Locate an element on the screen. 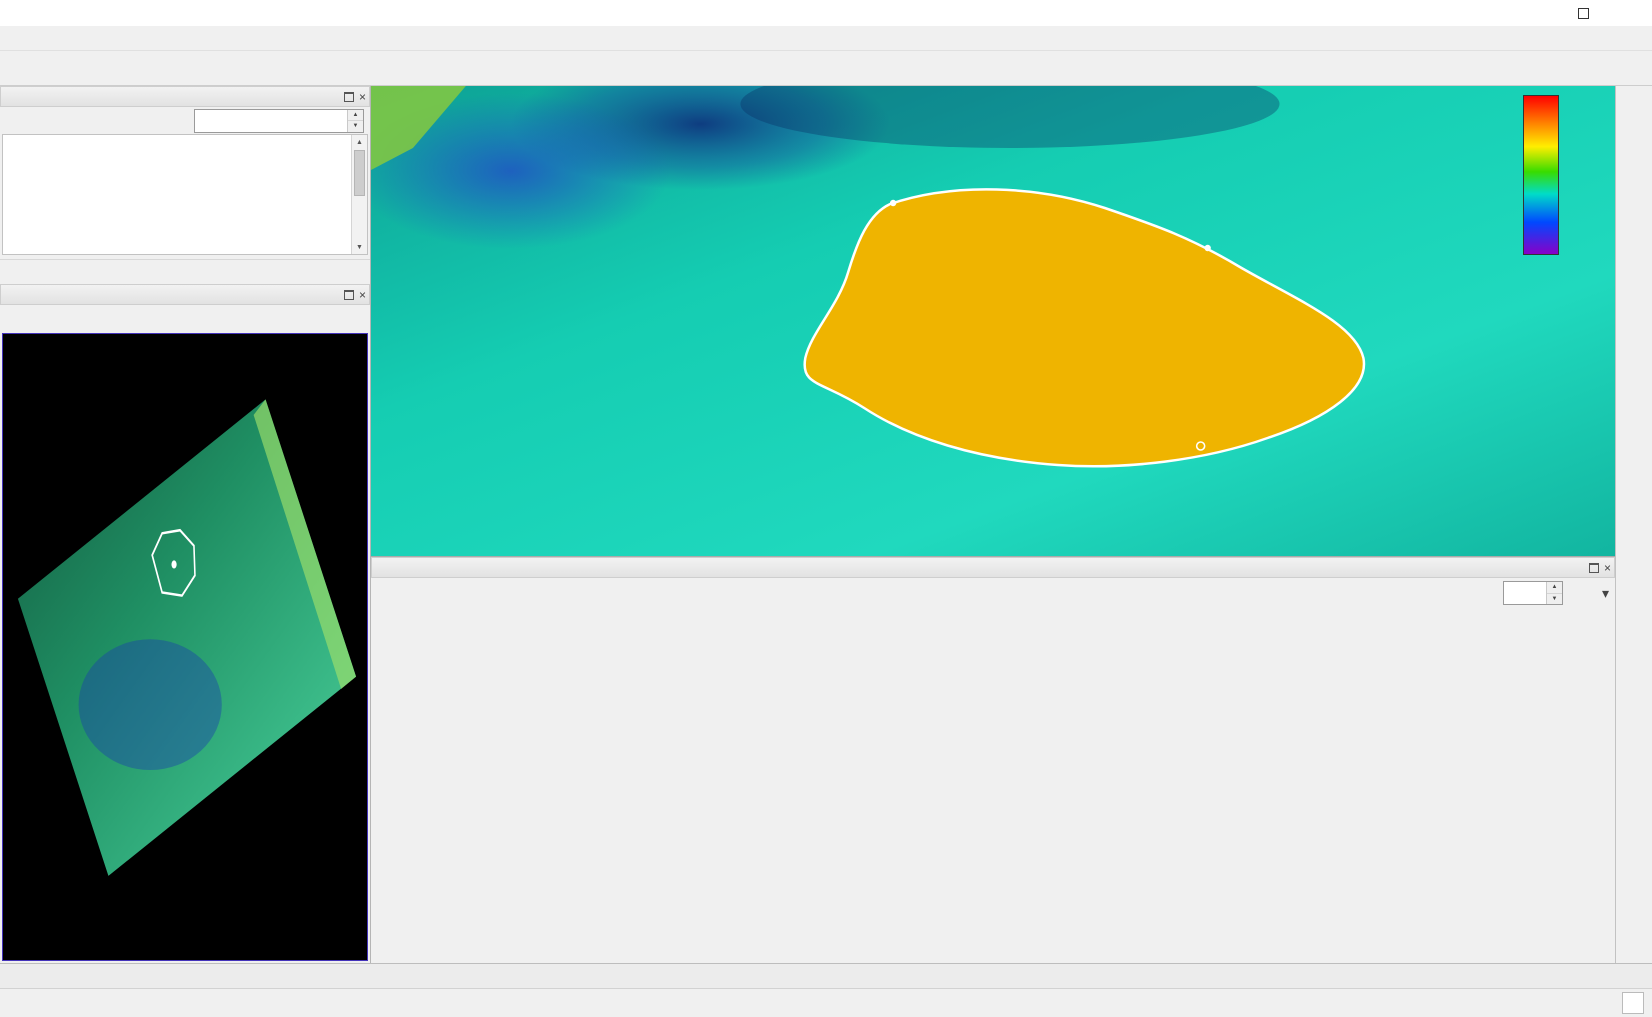 Image resolution: width=1652 pixels, height=1017 pixels. surface-overview-canvas is located at coordinates (185, 647).